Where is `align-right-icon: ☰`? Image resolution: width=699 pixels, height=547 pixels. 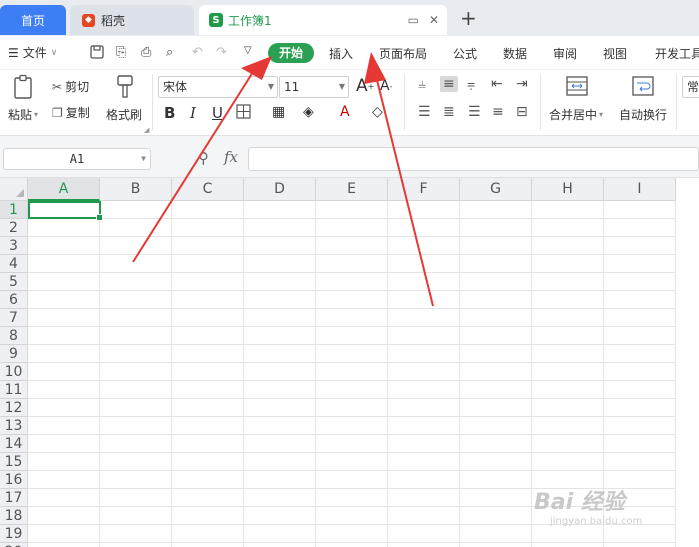 align-right-icon: ☰ is located at coordinates (474, 112).